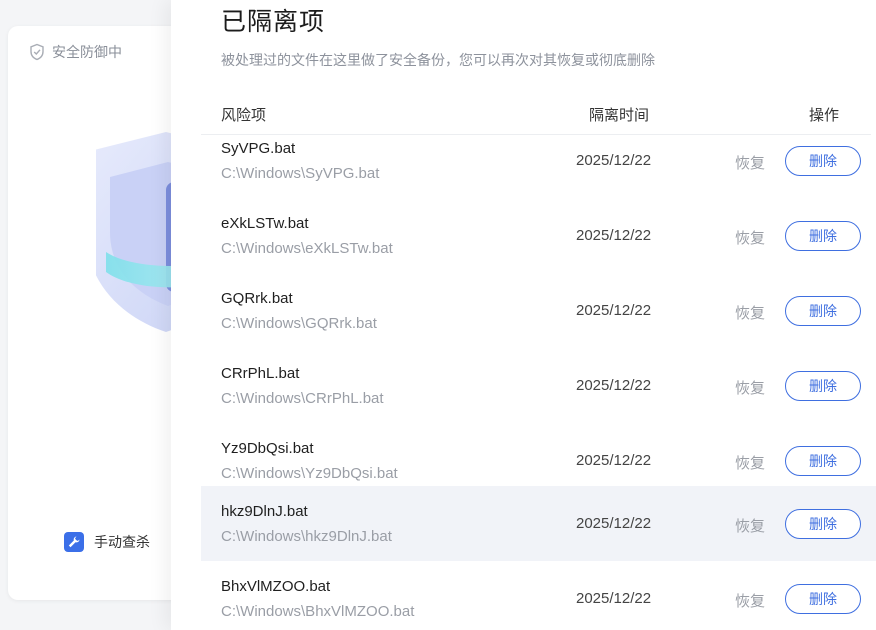 The height and width of the screenshot is (630, 876). Describe the element at coordinates (276, 586) in the screenshot. I see `file-name: BhxVlMZOO.bat` at that location.